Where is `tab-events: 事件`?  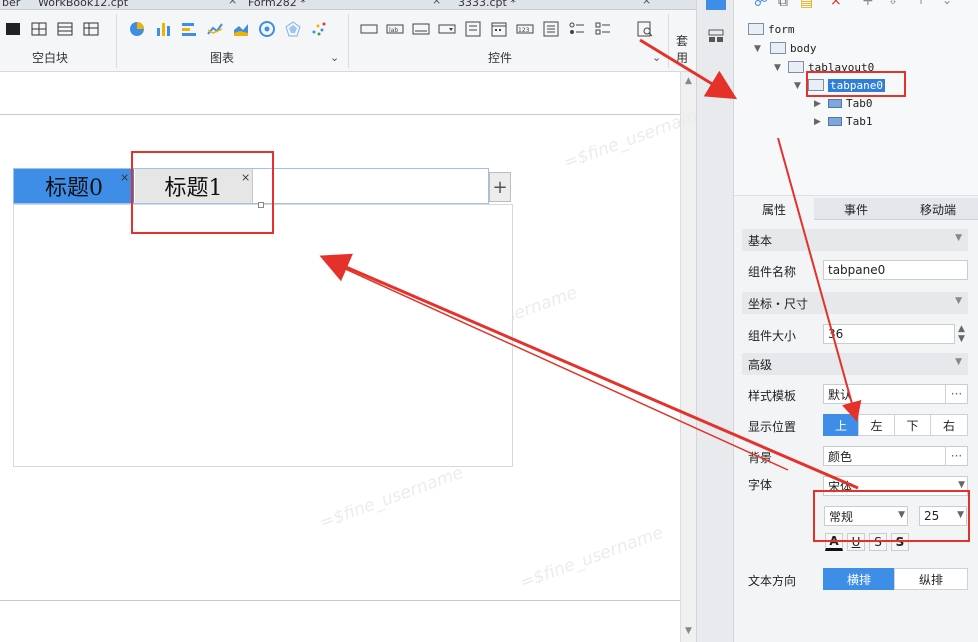
tab-events: 事件 is located at coordinates (856, 209).